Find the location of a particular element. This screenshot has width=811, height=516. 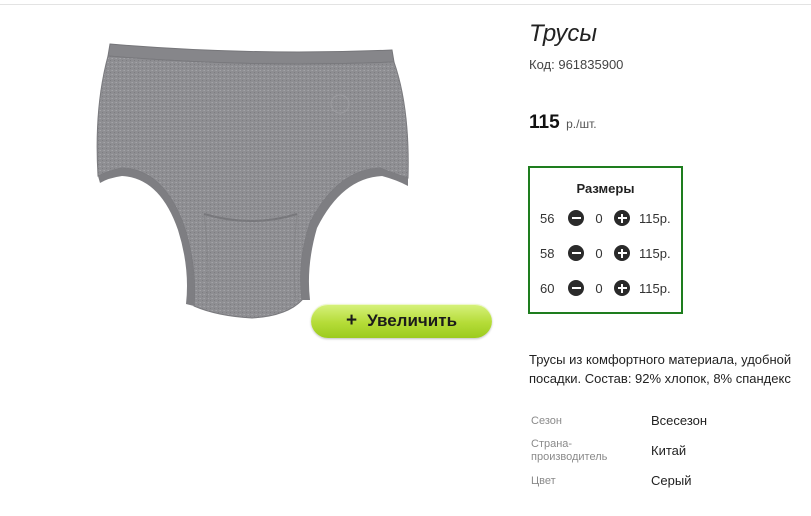

sizes-title: Размеры is located at coordinates (605, 188).